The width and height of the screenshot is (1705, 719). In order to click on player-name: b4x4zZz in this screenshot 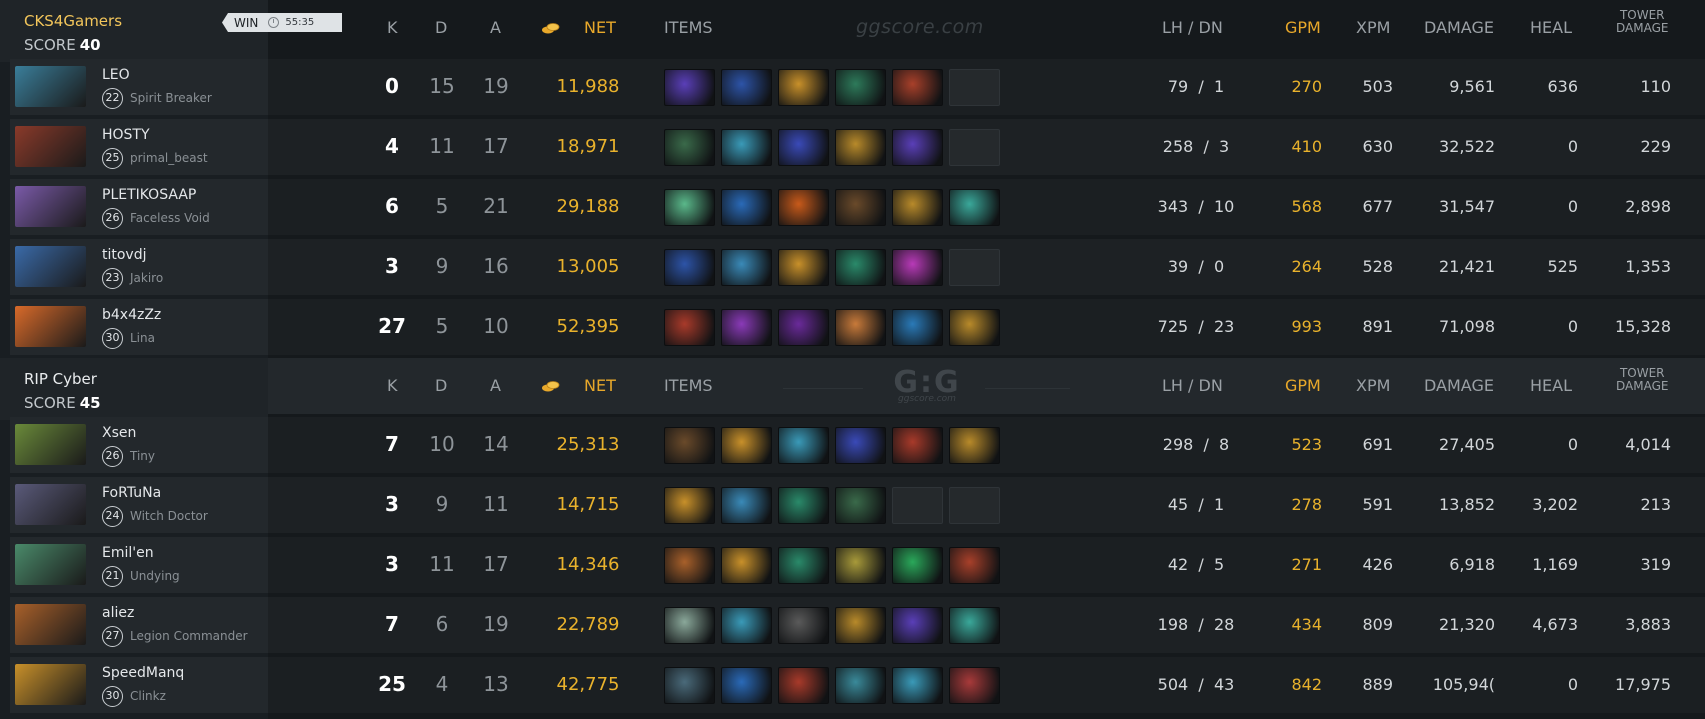, I will do `click(131, 315)`.